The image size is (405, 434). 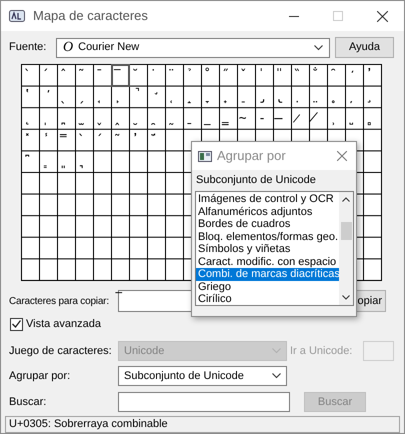 I want to click on group-by-label: Agrupar por:, so click(x=40, y=376).